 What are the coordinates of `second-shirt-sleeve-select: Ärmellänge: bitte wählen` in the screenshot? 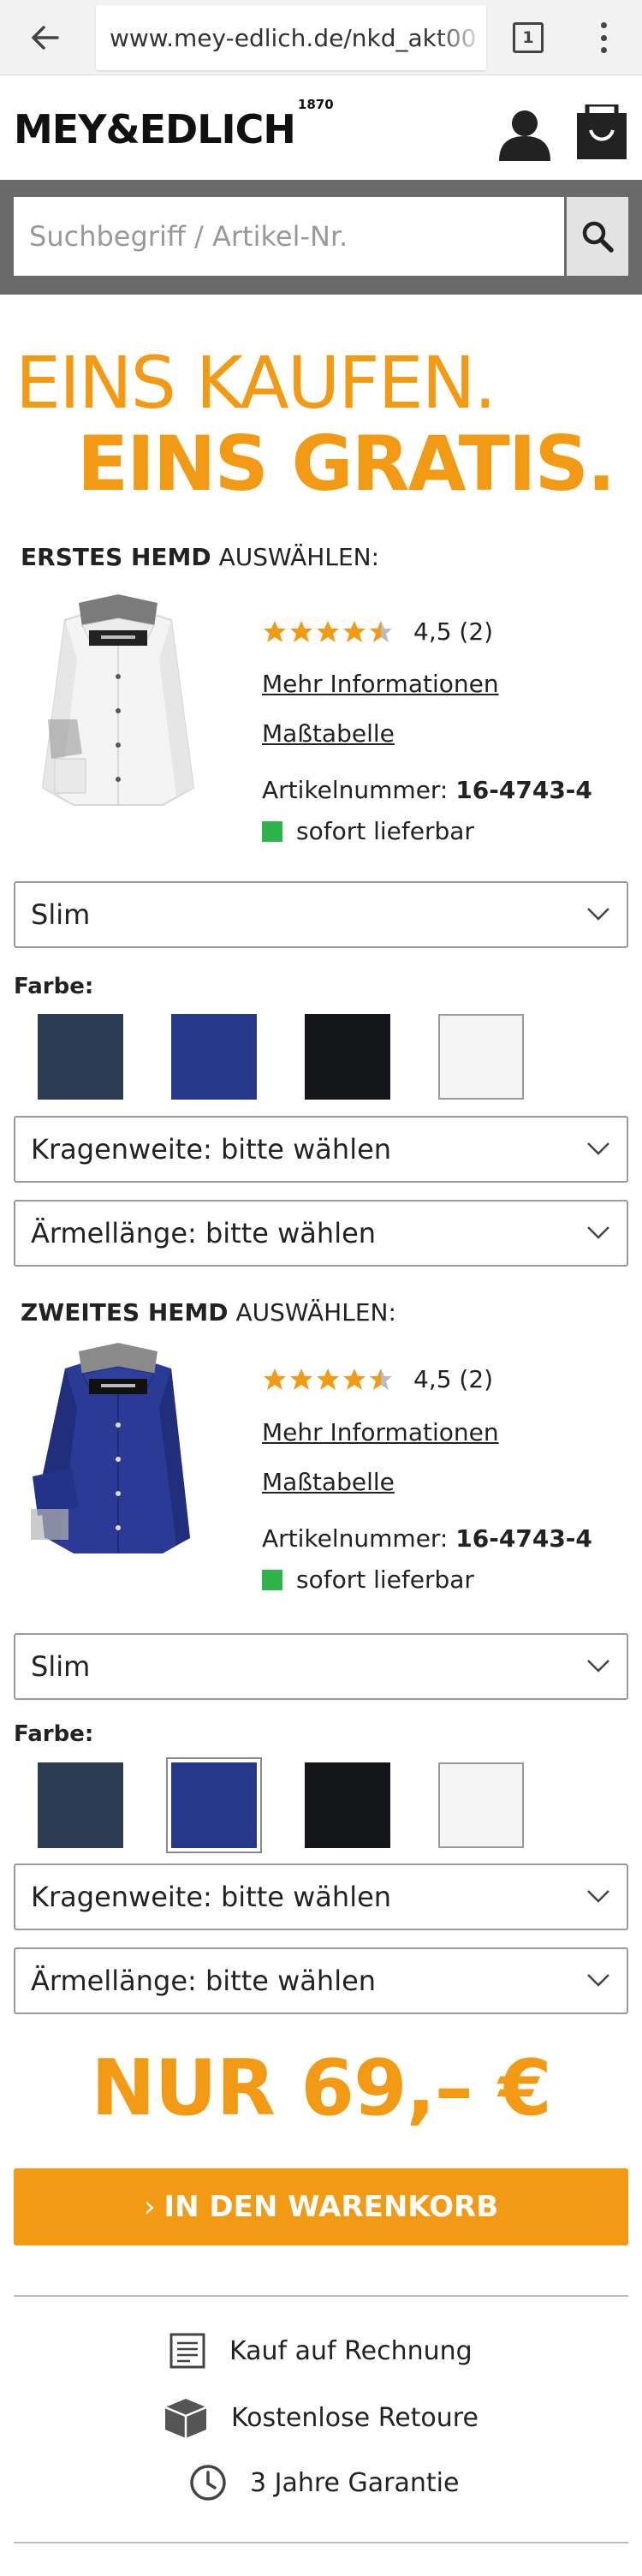 It's located at (321, 1980).